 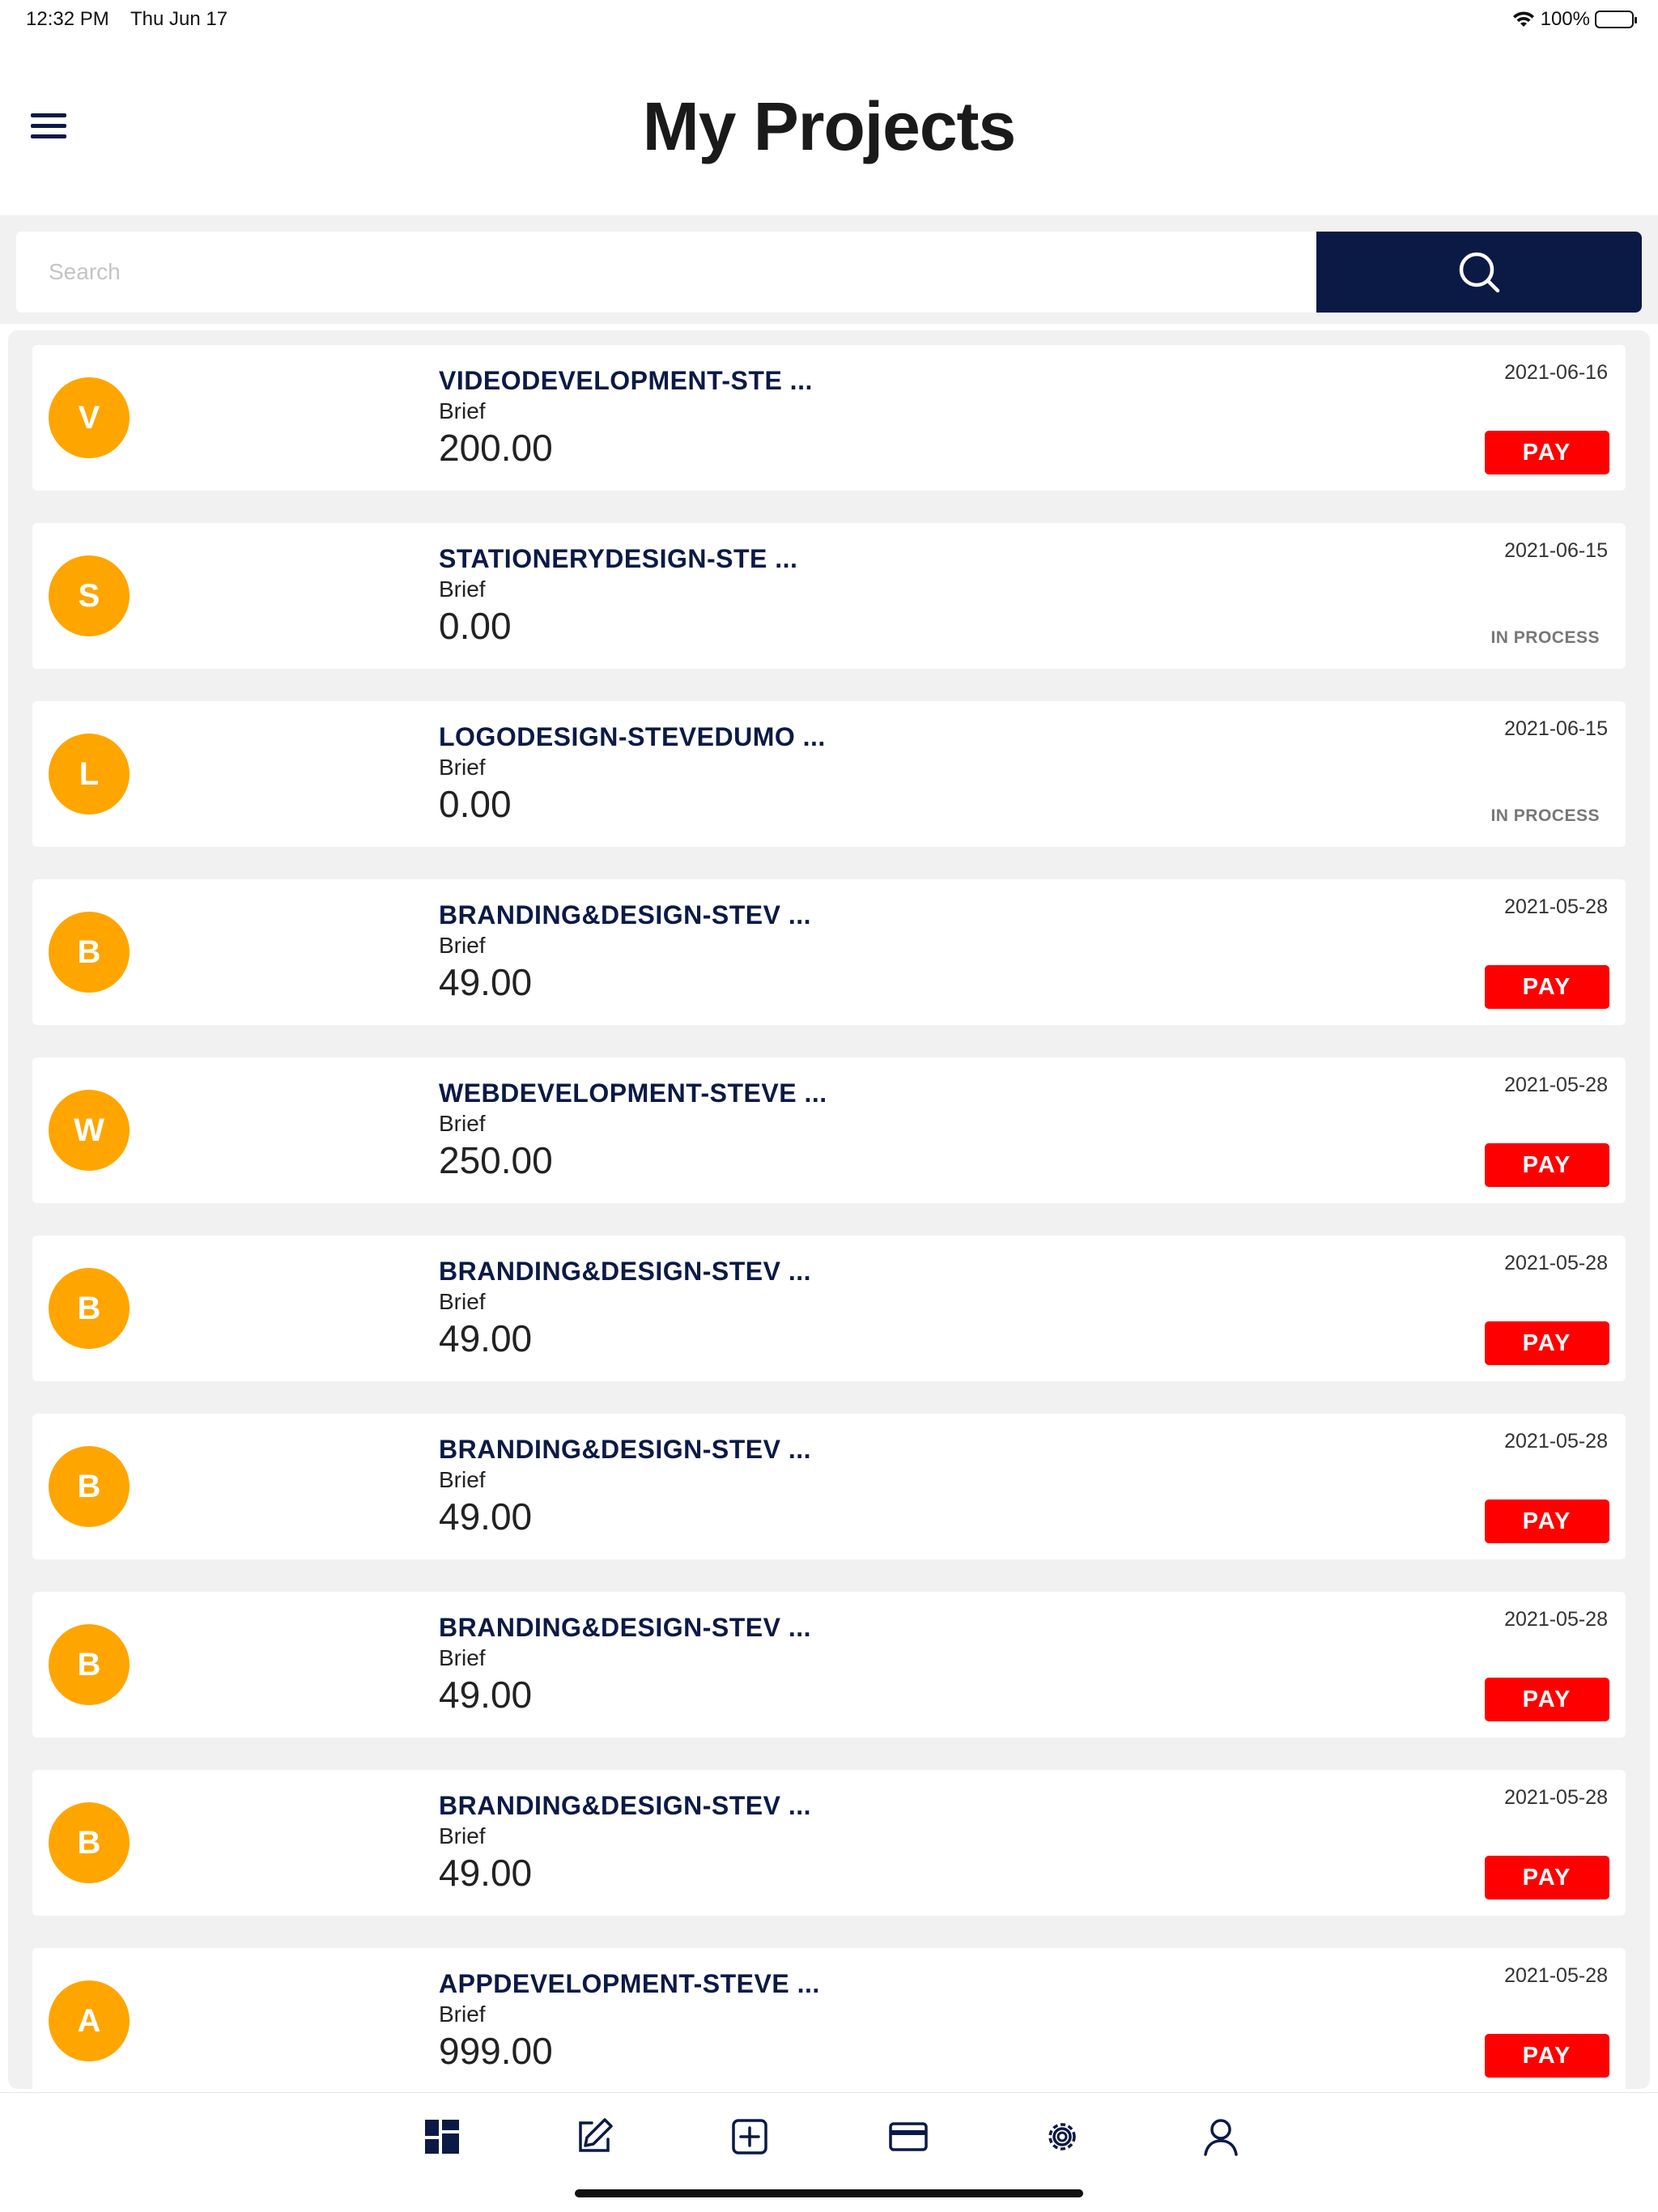 What do you see at coordinates (67, 19) in the screenshot?
I see `status-time: 12:32 PM` at bounding box center [67, 19].